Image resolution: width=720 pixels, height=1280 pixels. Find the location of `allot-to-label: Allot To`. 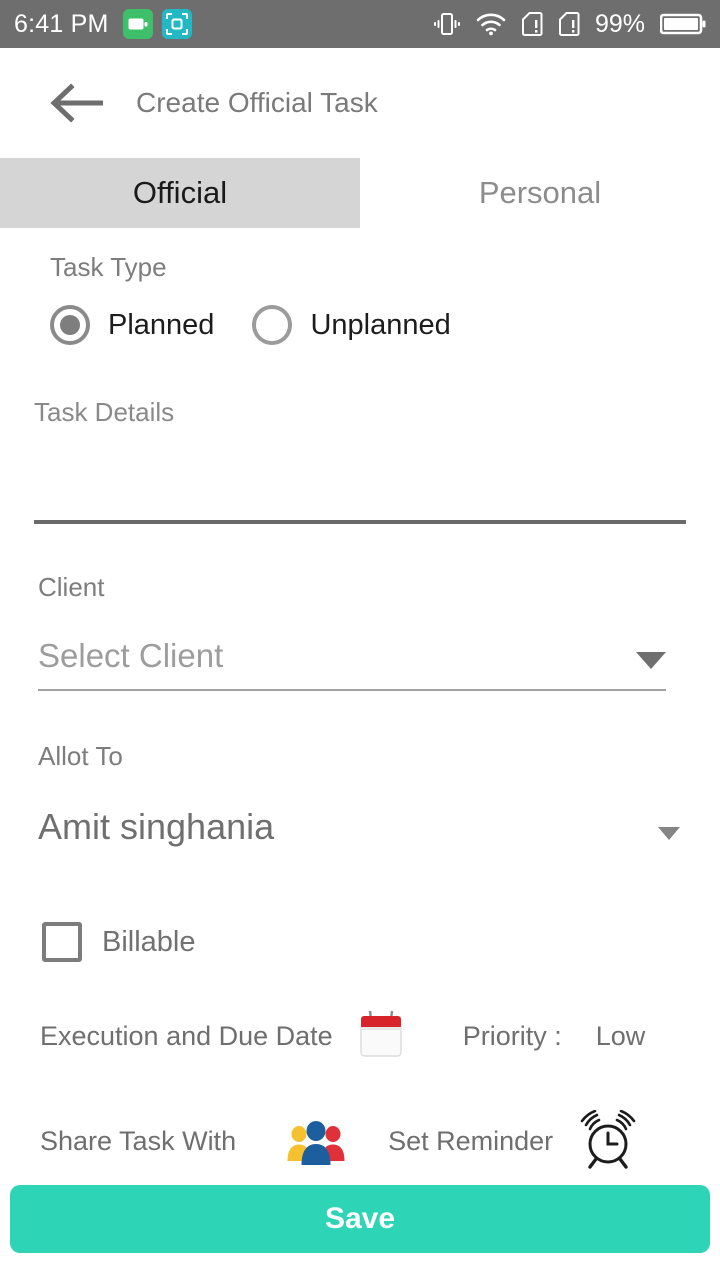

allot-to-label: Allot To is located at coordinates (80, 756).